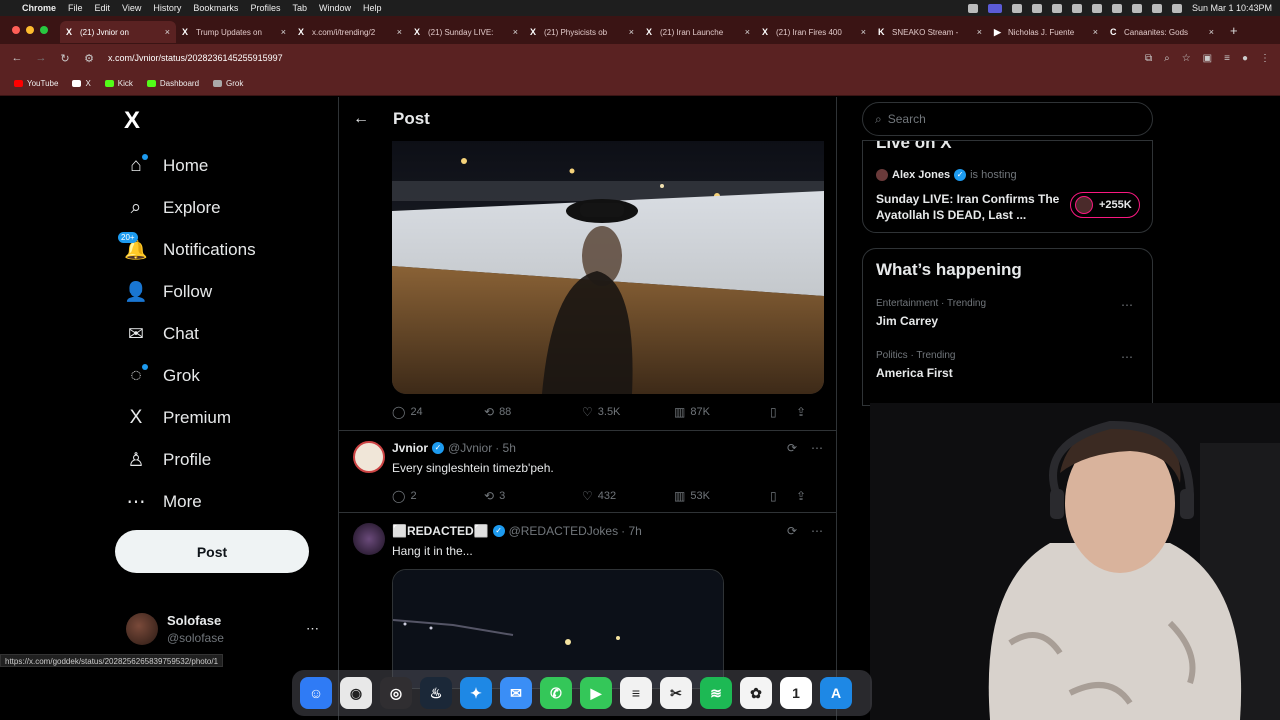 This screenshot has width=1280, height=720. Describe the element at coordinates (1105, 205) in the screenshot. I see `join-live-button: +255K` at that location.